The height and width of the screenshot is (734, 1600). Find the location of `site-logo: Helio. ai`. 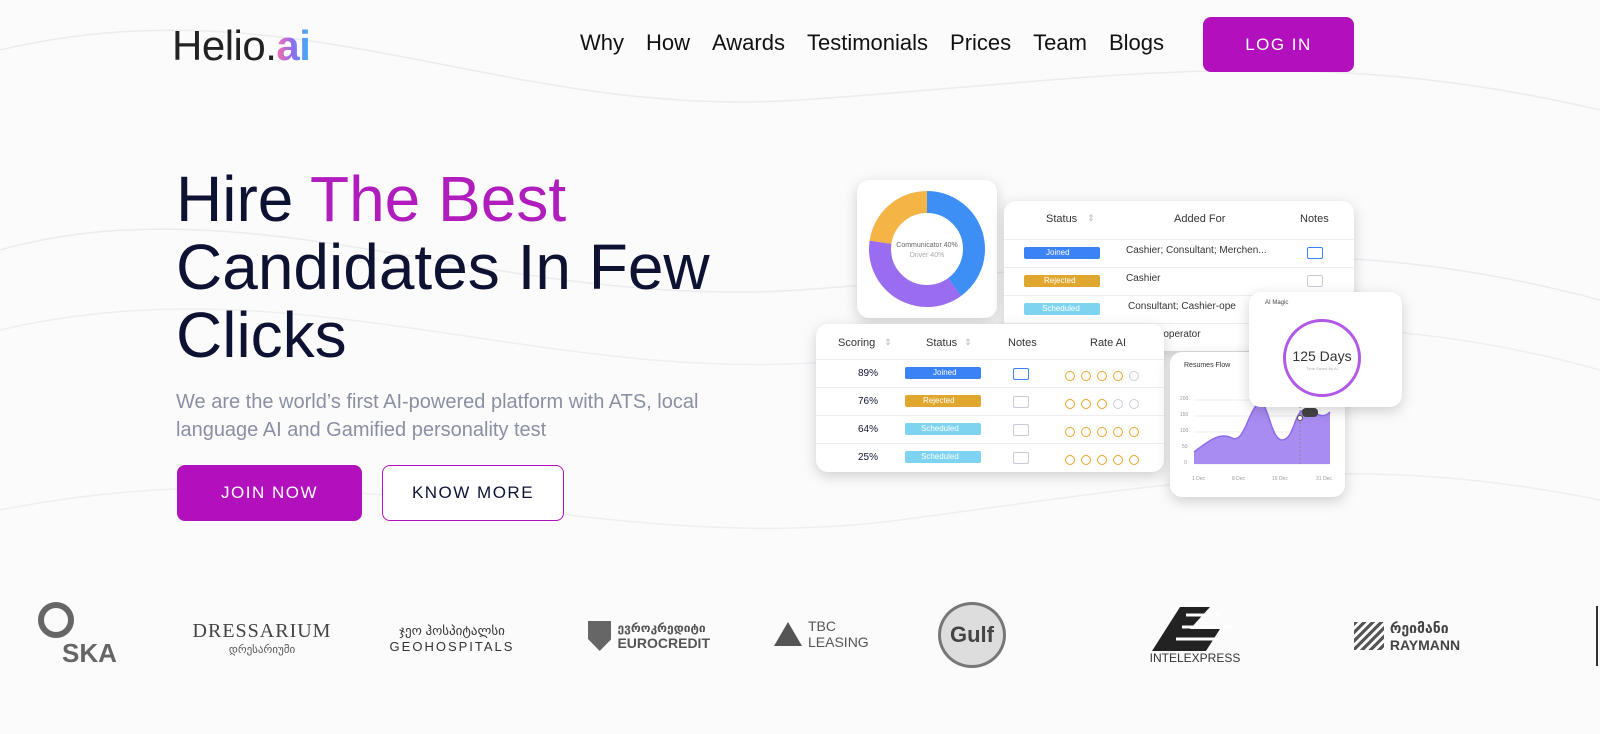

site-logo: Helio. ai is located at coordinates (241, 46).